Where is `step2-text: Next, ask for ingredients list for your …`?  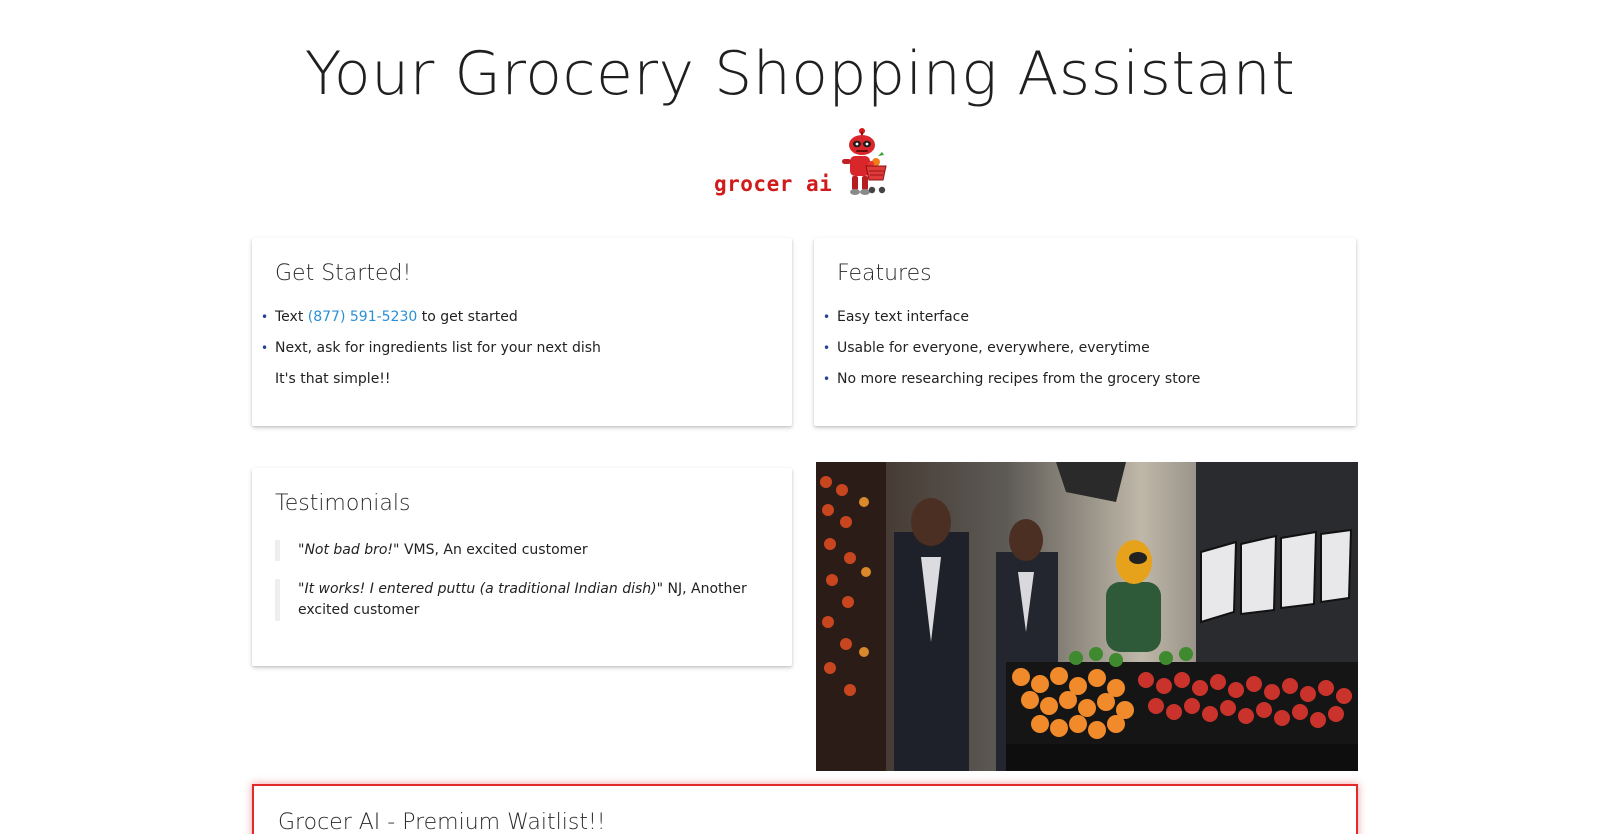 step2-text: Next, ask for ingredients list for your … is located at coordinates (438, 348).